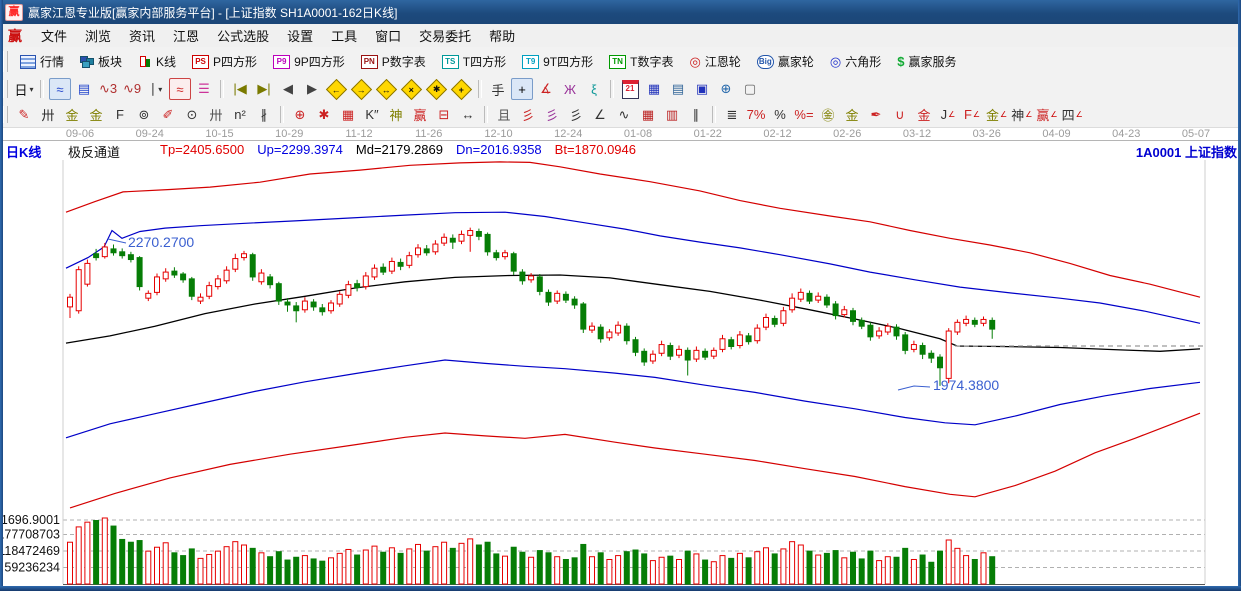 Image resolution: width=1241 pixels, height=591 pixels. Describe the element at coordinates (756, 115) in the screenshot. I see `gann-percent-line: 7%` at that location.